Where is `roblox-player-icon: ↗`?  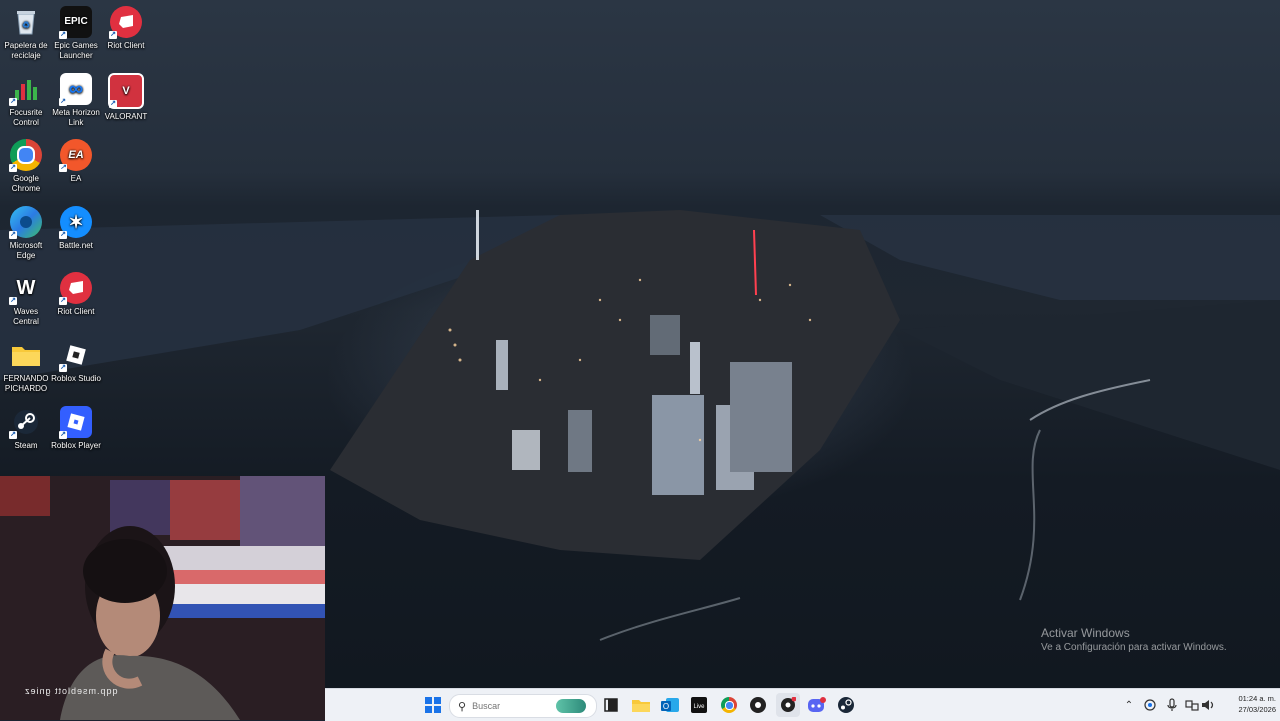
roblox-player-icon: ↗ is located at coordinates (75, 422).